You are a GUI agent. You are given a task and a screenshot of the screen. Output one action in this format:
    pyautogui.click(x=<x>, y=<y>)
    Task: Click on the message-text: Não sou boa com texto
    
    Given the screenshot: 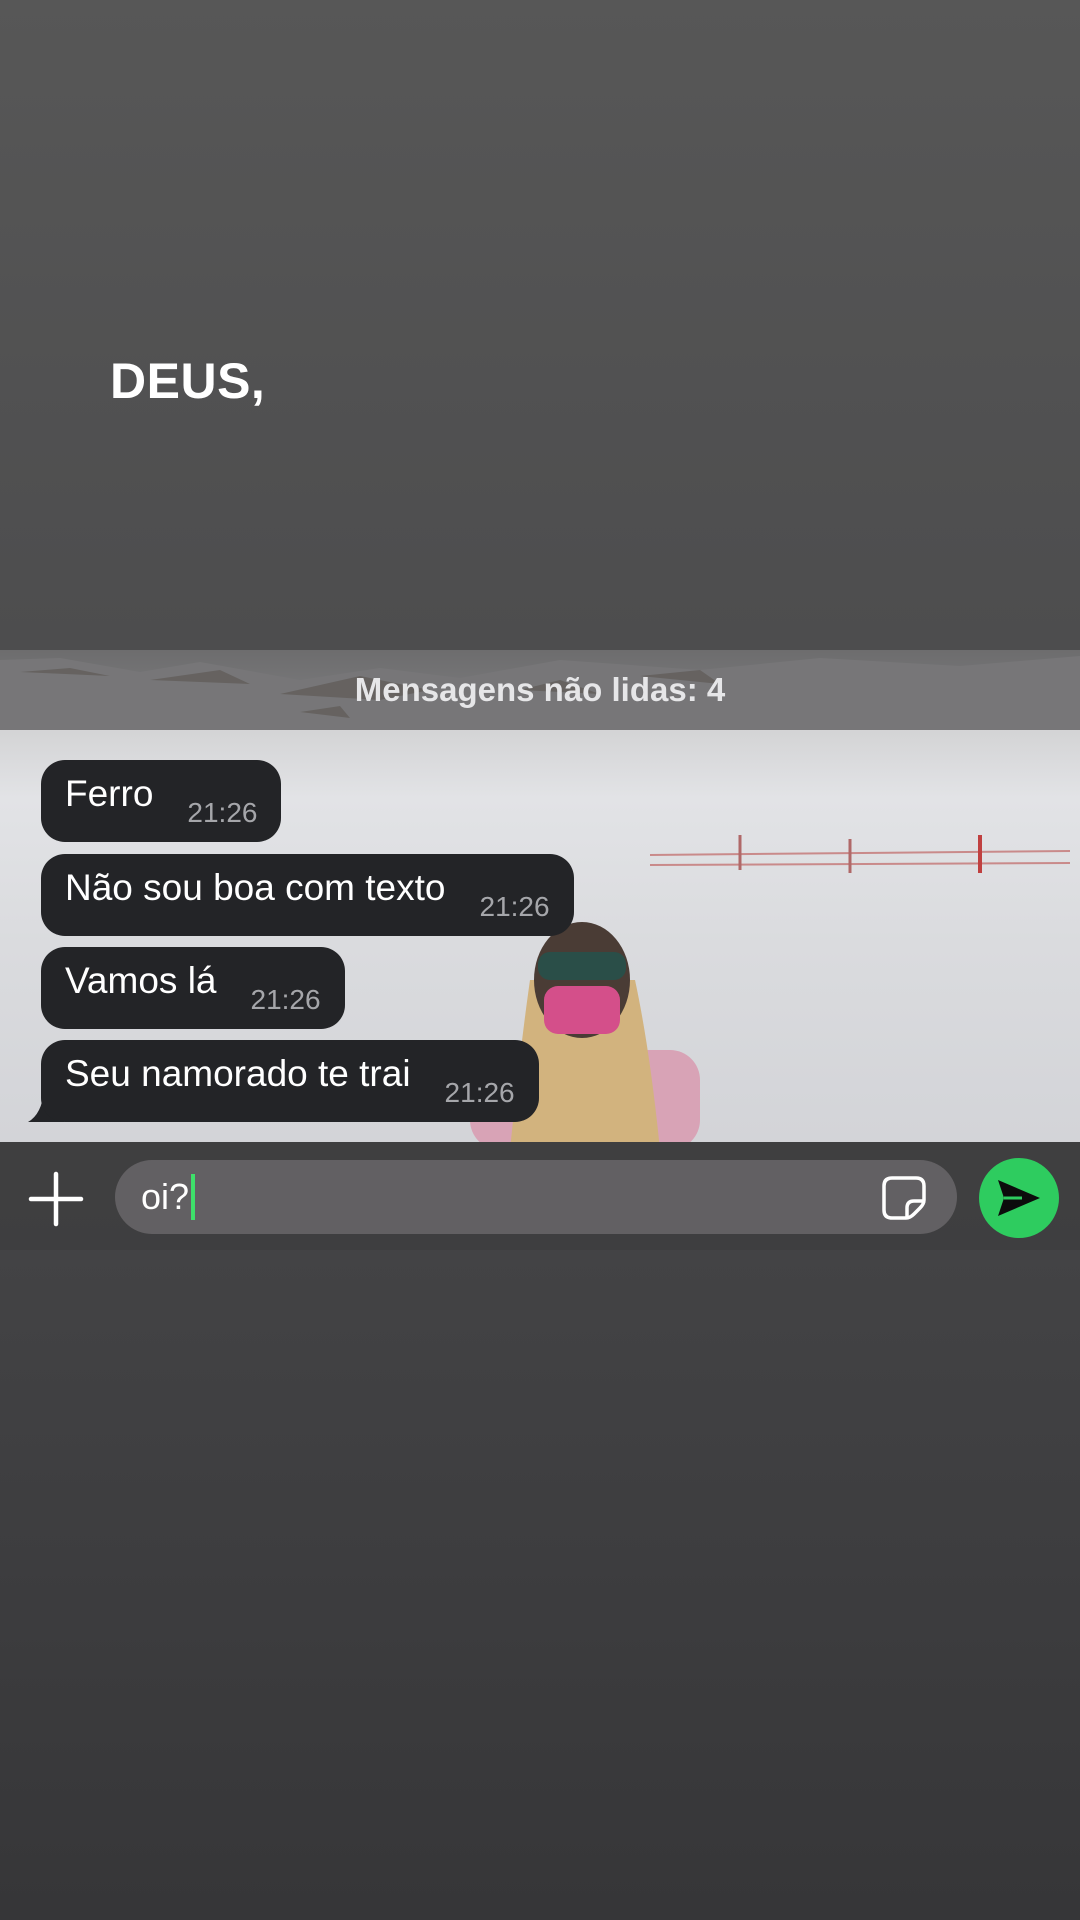 What is the action you would take?
    pyautogui.click(x=255, y=887)
    